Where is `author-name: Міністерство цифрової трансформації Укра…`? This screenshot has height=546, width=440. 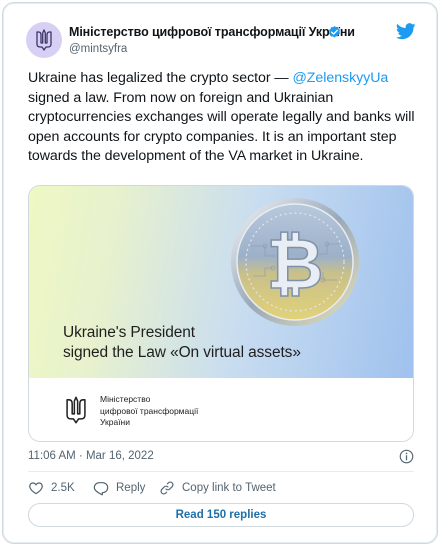
author-name: Міністерство цифрової трансформації Укра… is located at coordinates (212, 32).